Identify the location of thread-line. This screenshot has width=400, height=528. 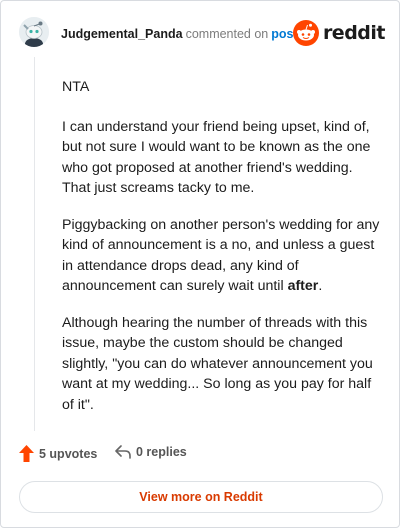
(34, 244).